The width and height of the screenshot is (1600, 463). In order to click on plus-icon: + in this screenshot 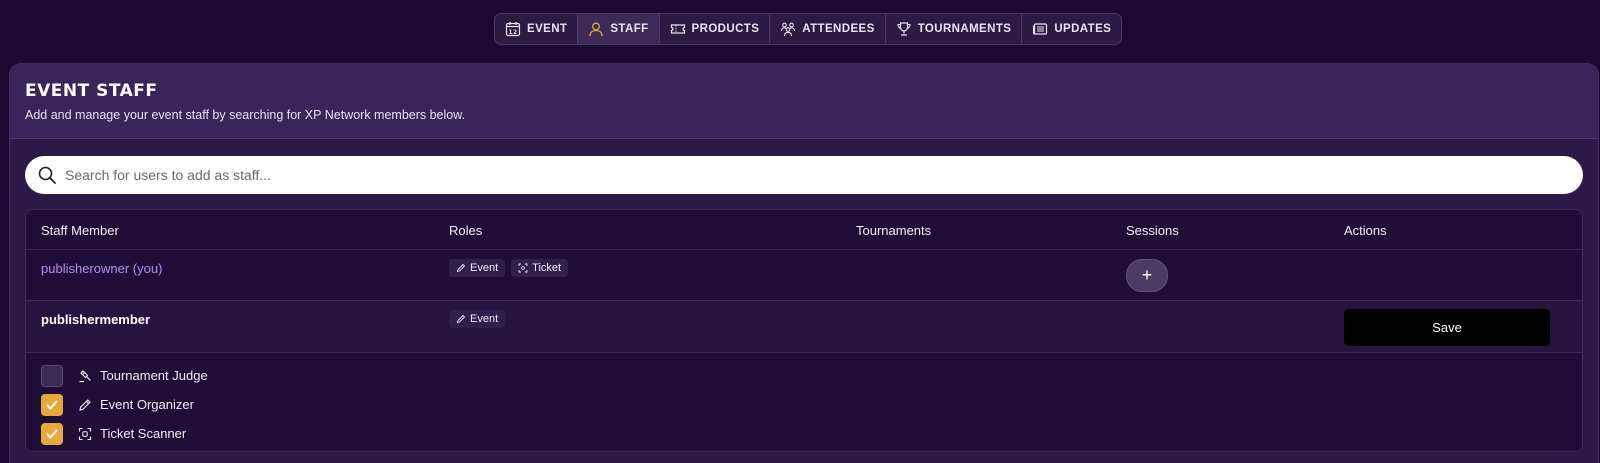, I will do `click(1147, 275)`.